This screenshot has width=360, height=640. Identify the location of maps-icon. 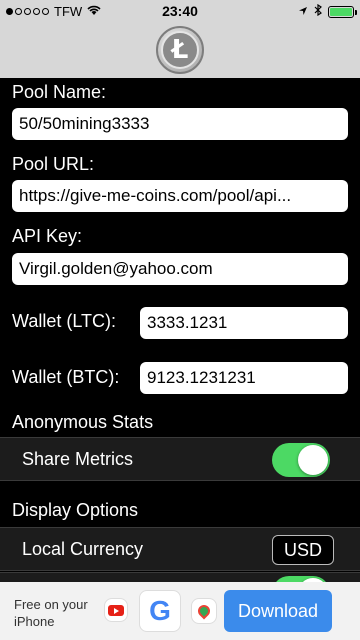
(204, 611).